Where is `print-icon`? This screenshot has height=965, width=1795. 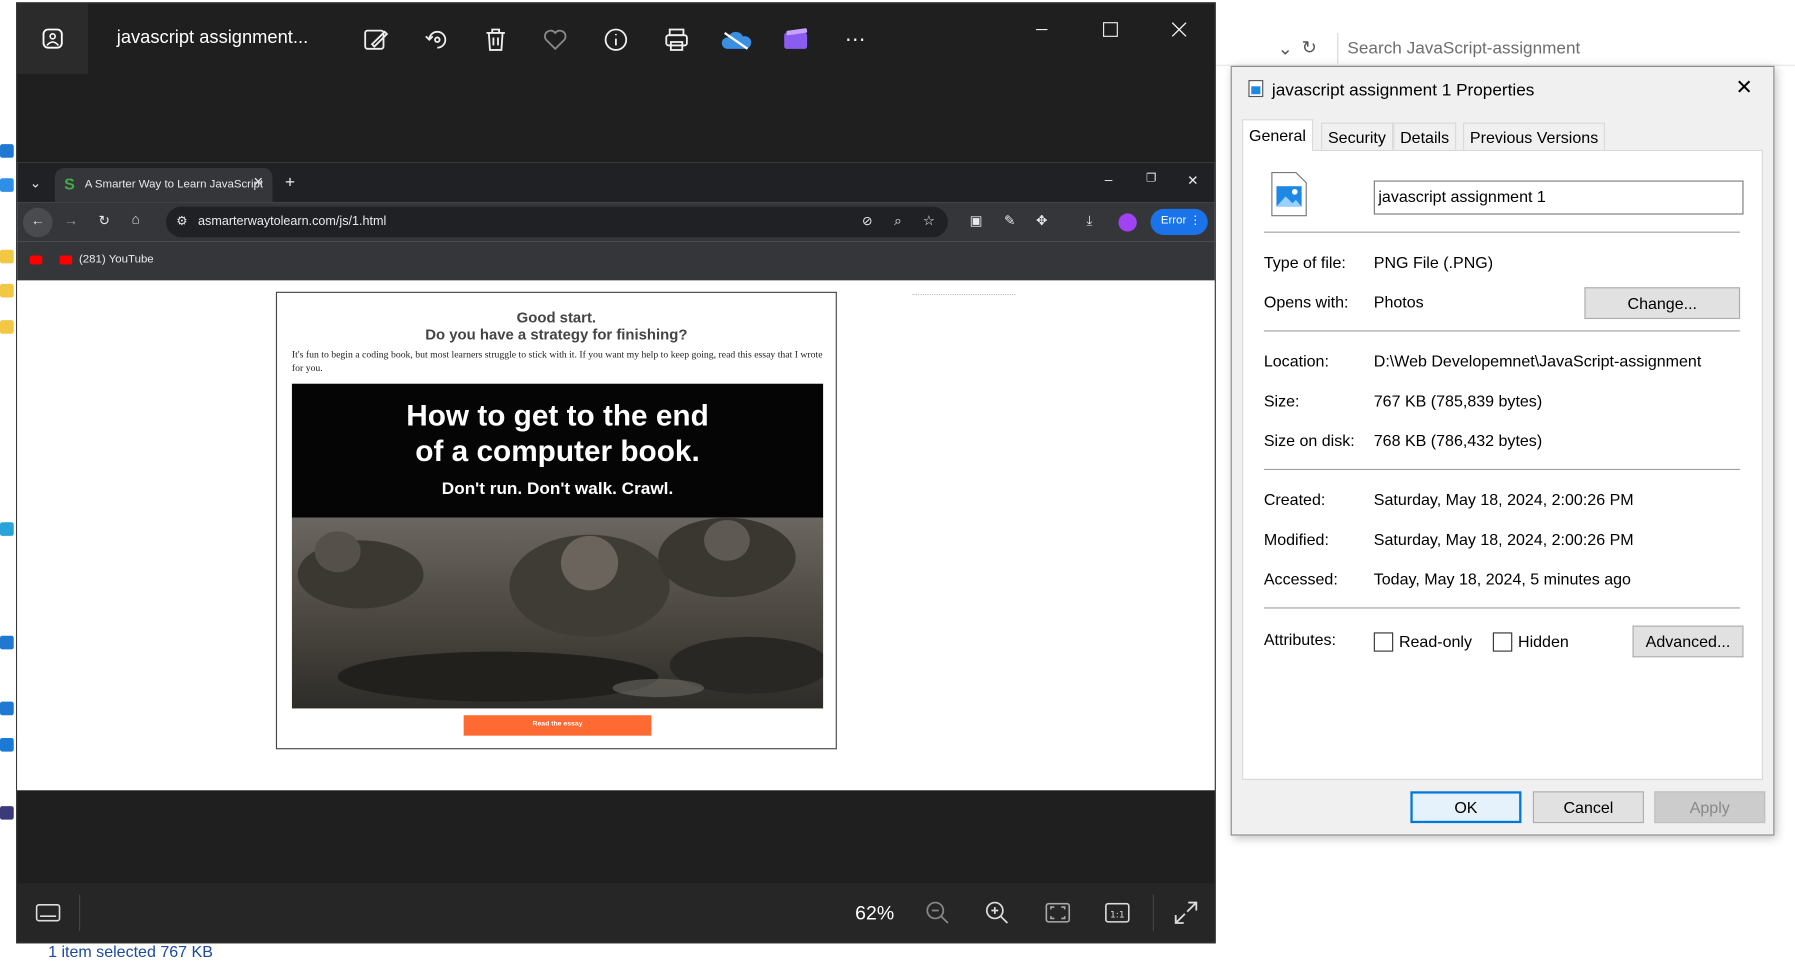
print-icon is located at coordinates (677, 40).